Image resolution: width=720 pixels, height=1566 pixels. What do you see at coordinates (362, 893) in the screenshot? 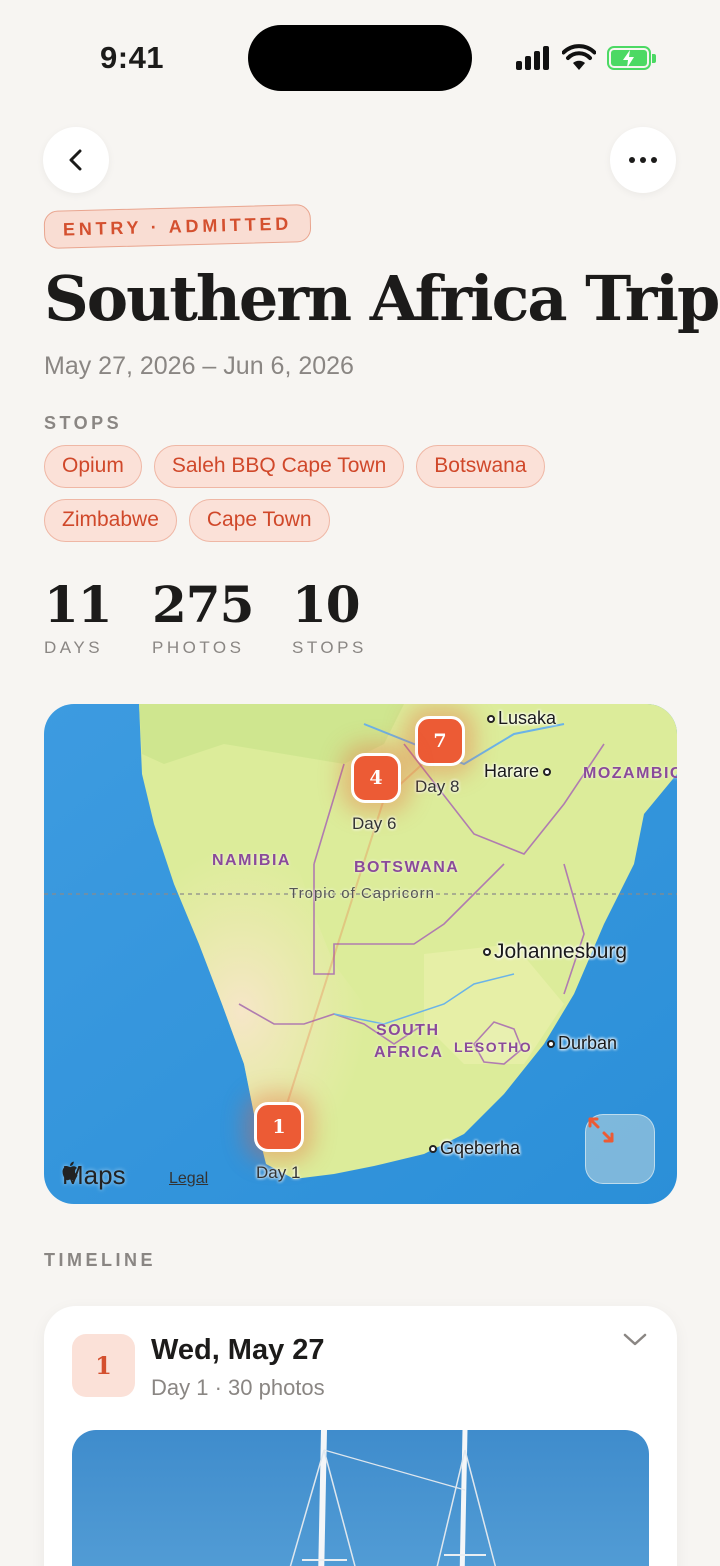
I see `tropic-label: Tropic of Capricorn` at bounding box center [362, 893].